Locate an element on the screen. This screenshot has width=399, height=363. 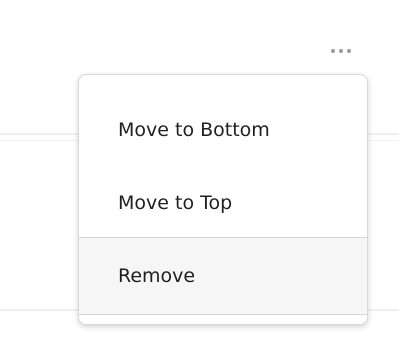
menu-item-label: Move to Top is located at coordinates (175, 203).